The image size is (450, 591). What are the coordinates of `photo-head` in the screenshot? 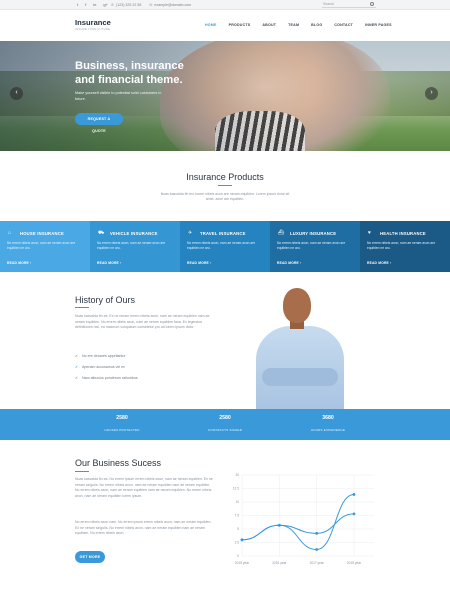 It's located at (297, 305).